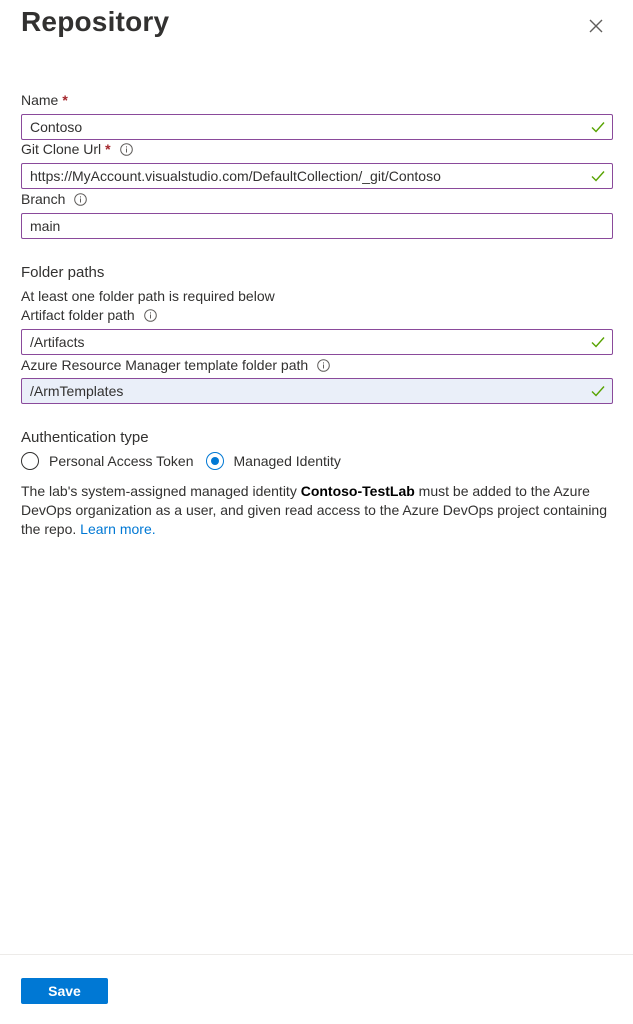 This screenshot has width=633, height=1024. I want to click on artifact-path-label-text: Artifact folder path, so click(78, 315).